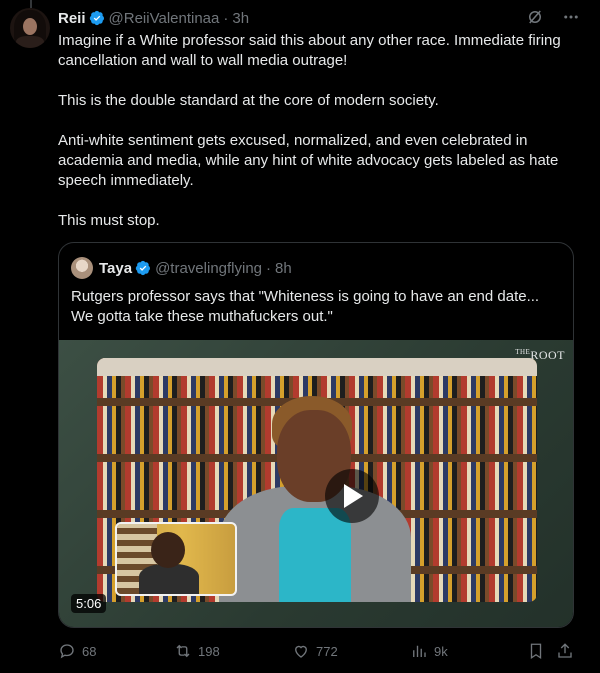  I want to click on quote-author-handle: @travelingflying, so click(208, 268).